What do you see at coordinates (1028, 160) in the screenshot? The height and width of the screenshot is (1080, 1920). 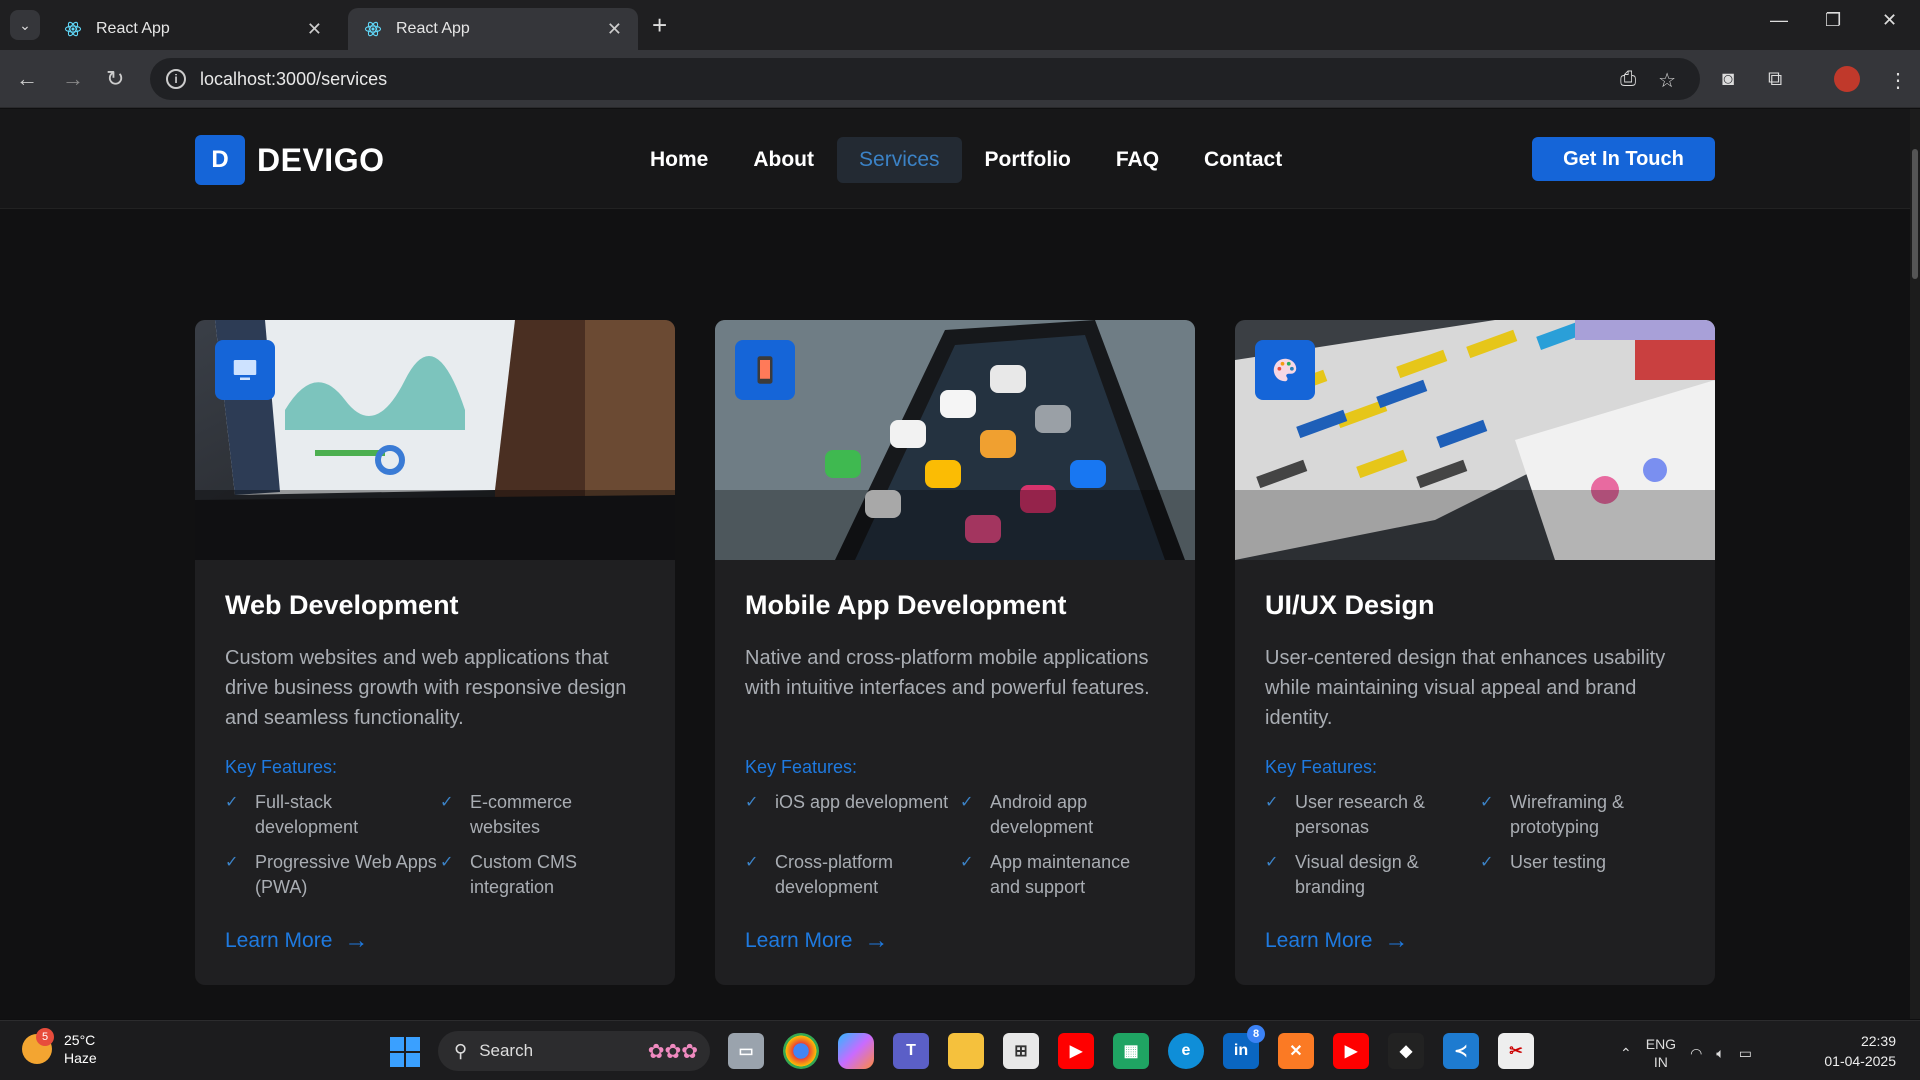 I see `nav-portfolio: Portfolio` at bounding box center [1028, 160].